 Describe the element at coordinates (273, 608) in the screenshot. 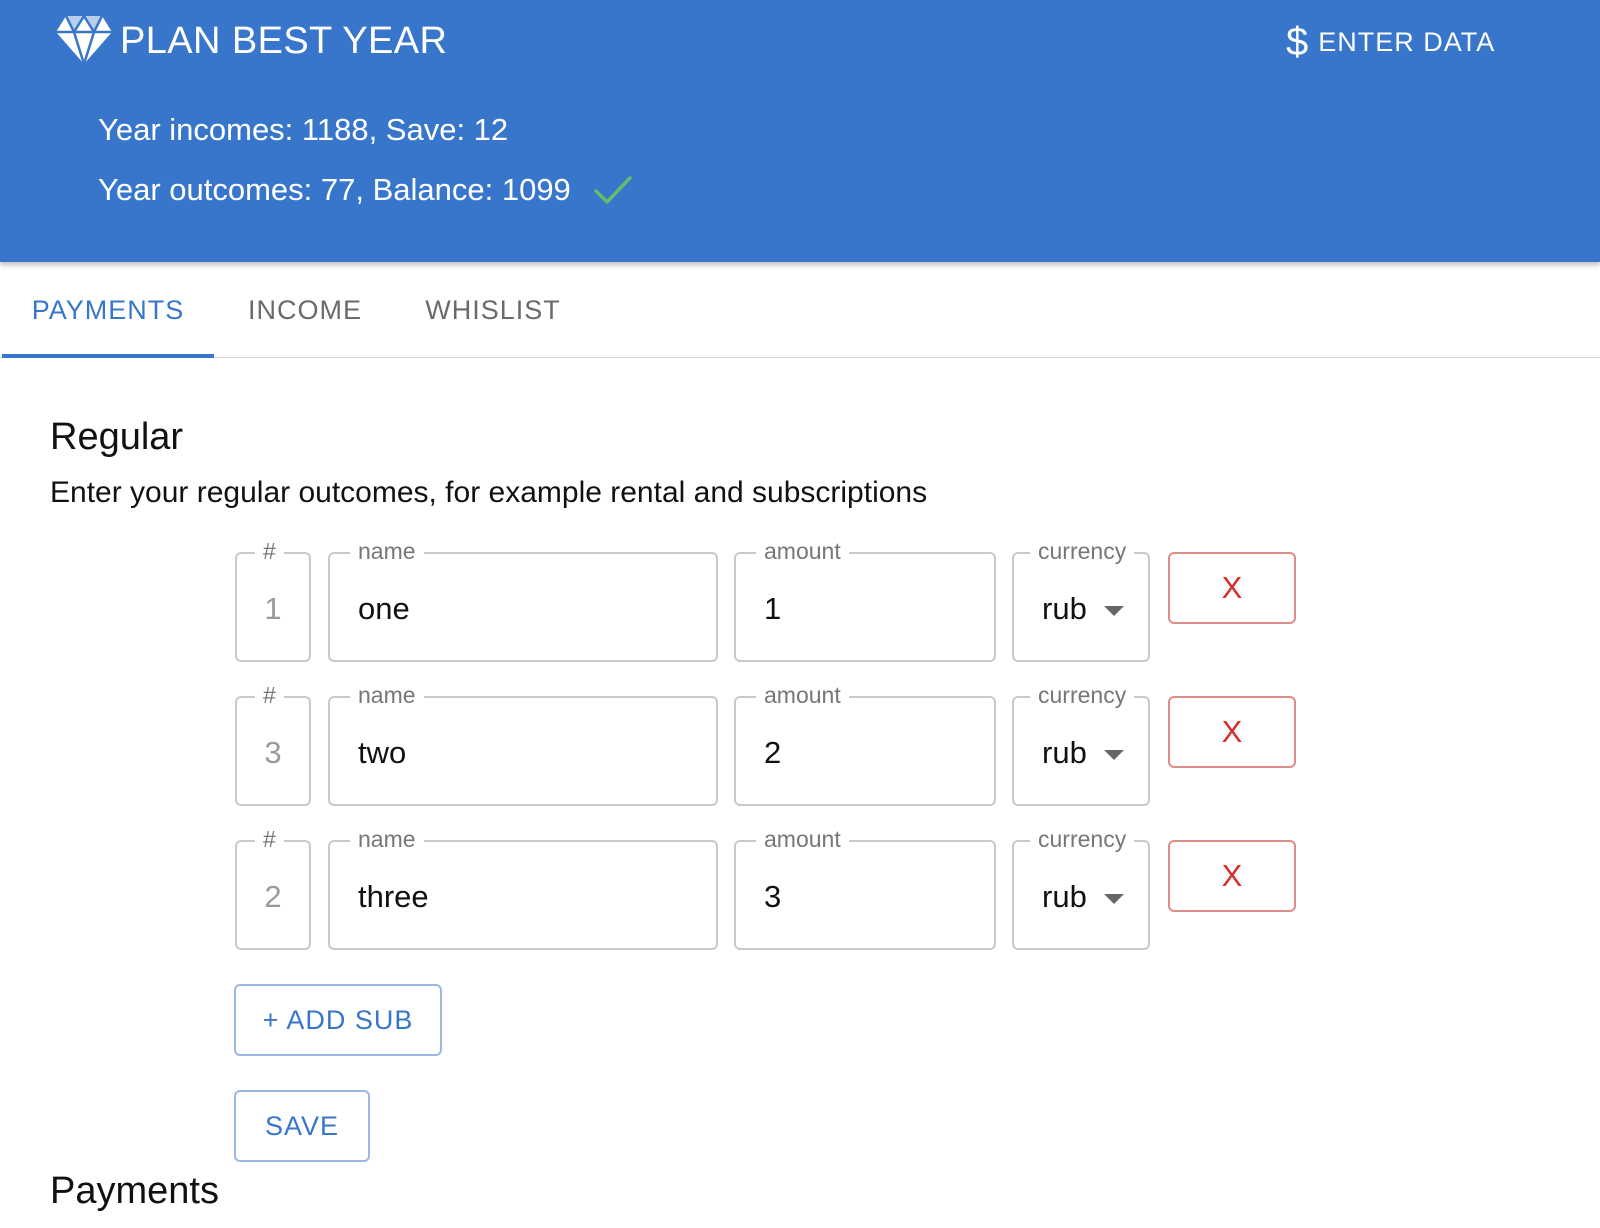

I see `row-number-value: 1` at that location.